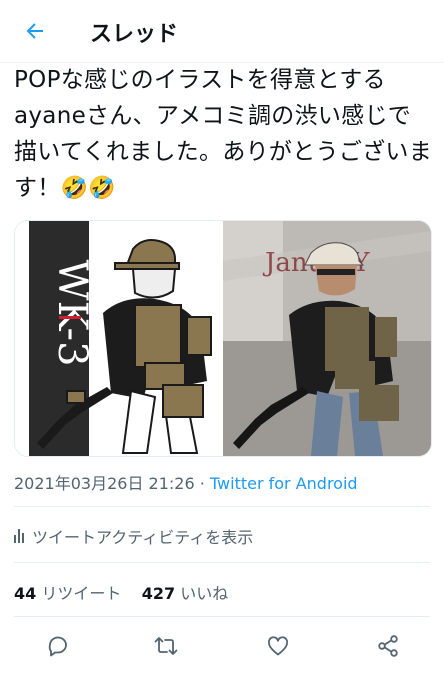  I want to click on tweet-actions, so click(222, 646).